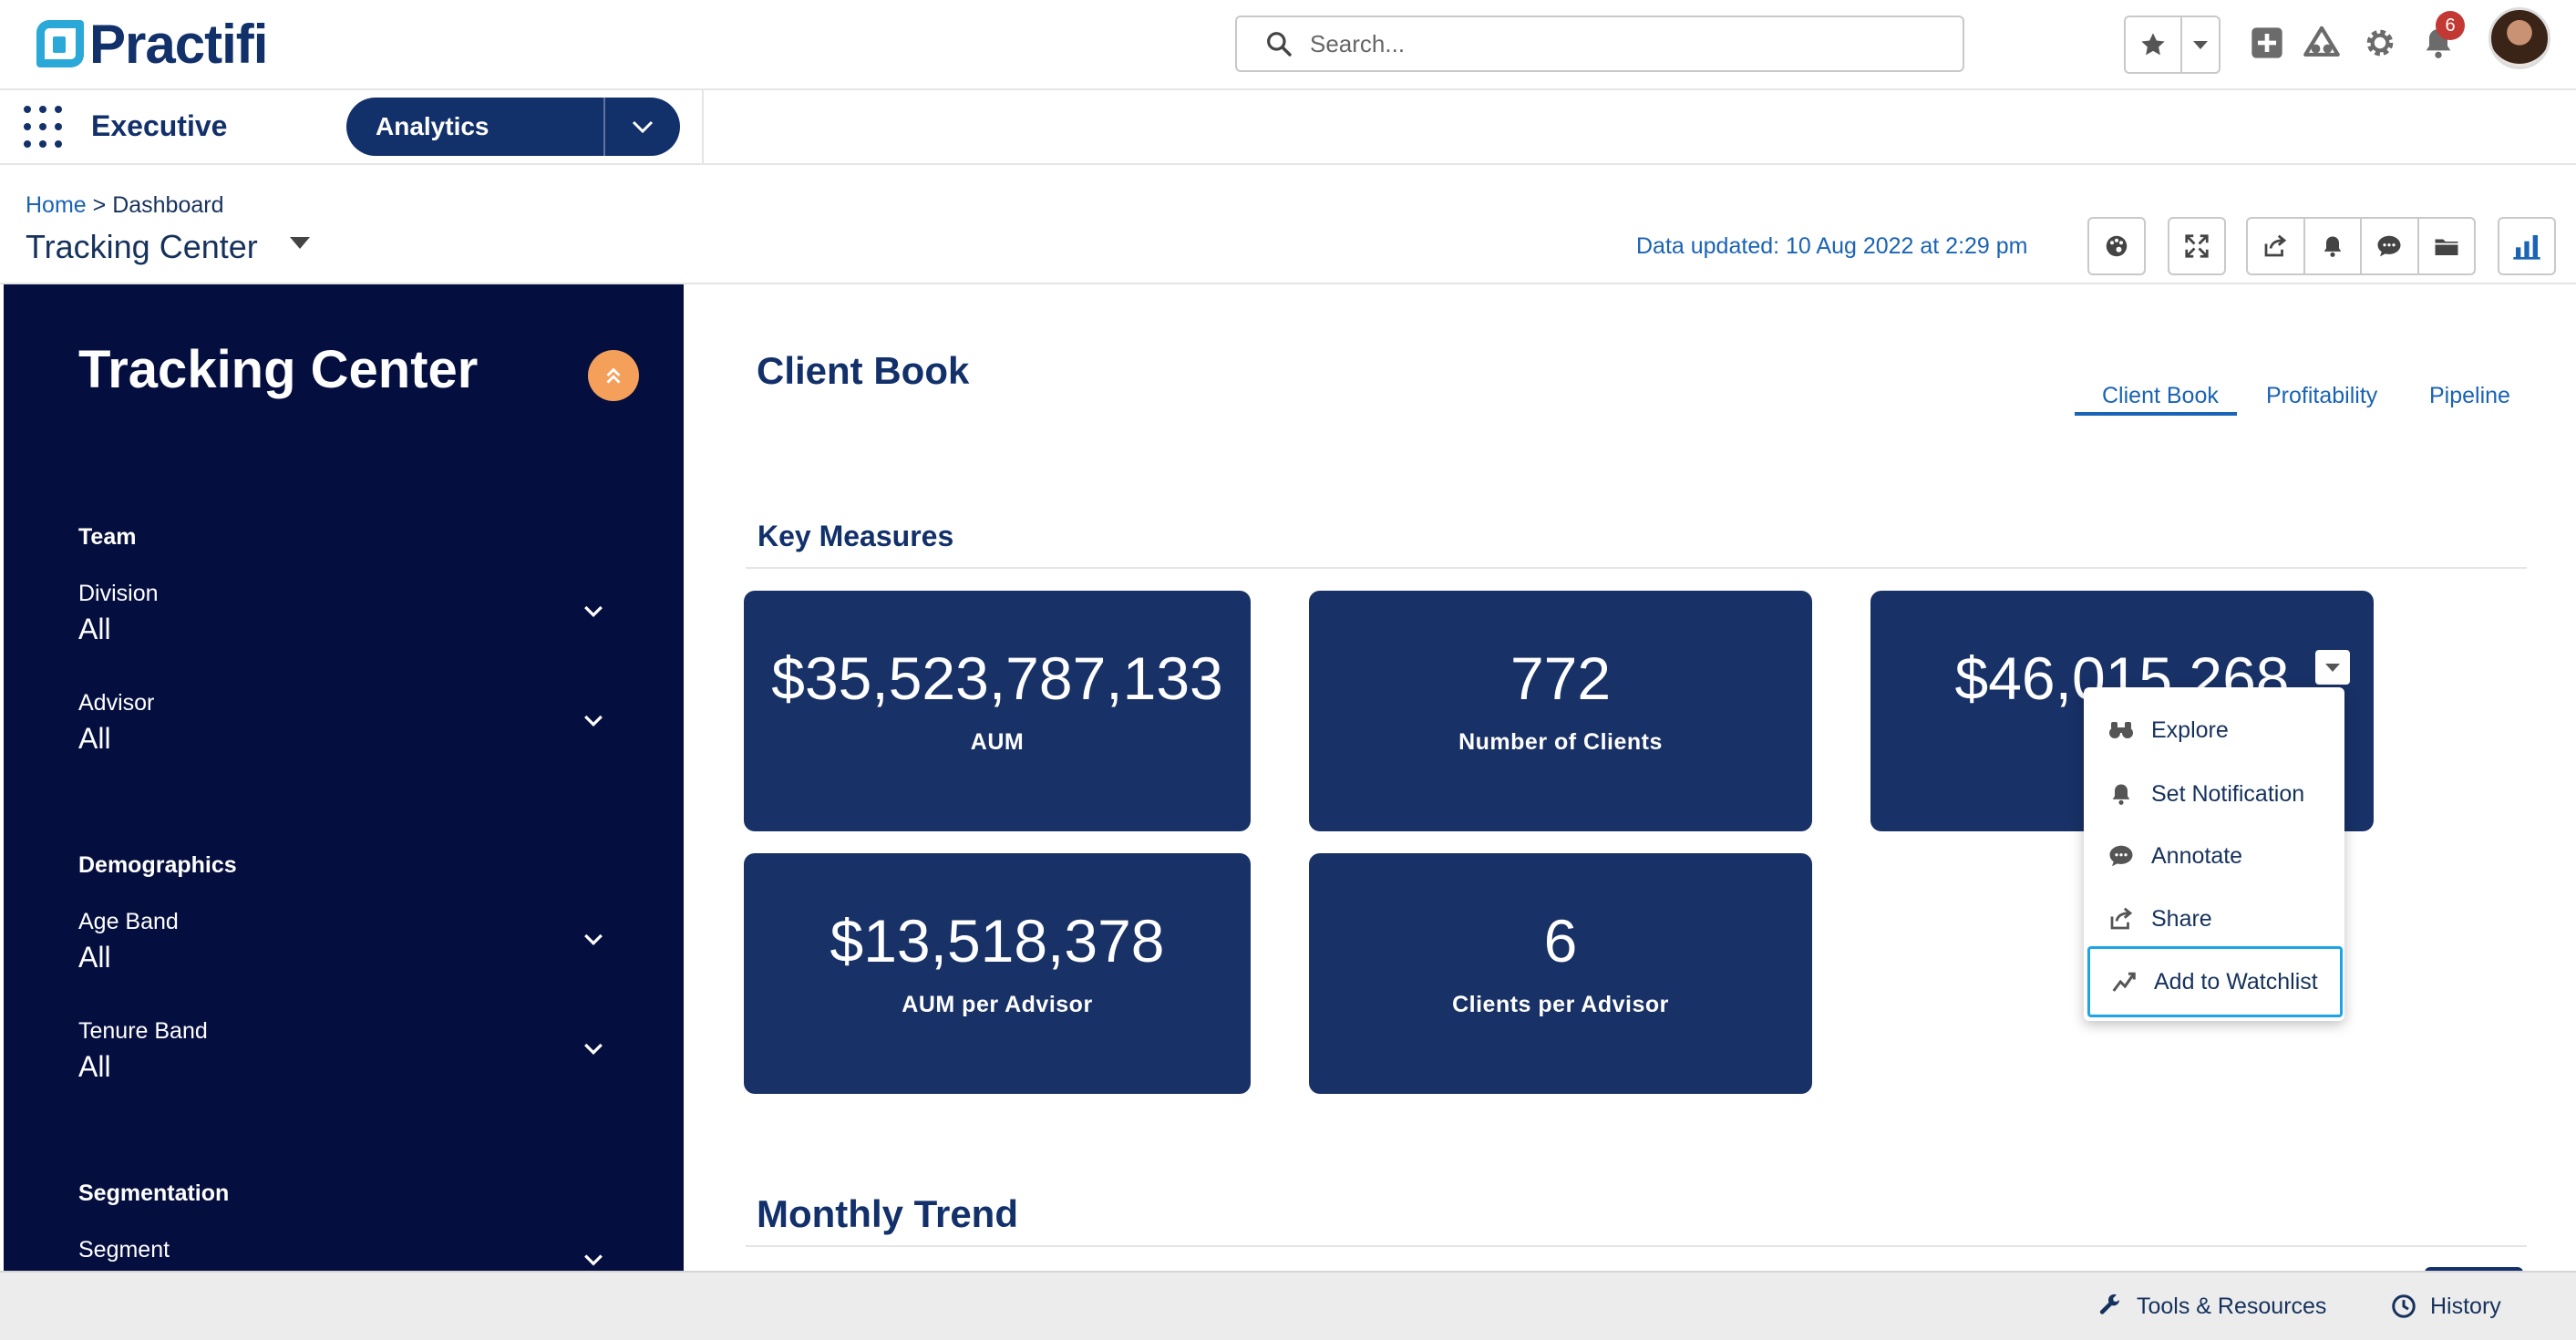  I want to click on tab-pipeline: Pipeline, so click(2469, 396).